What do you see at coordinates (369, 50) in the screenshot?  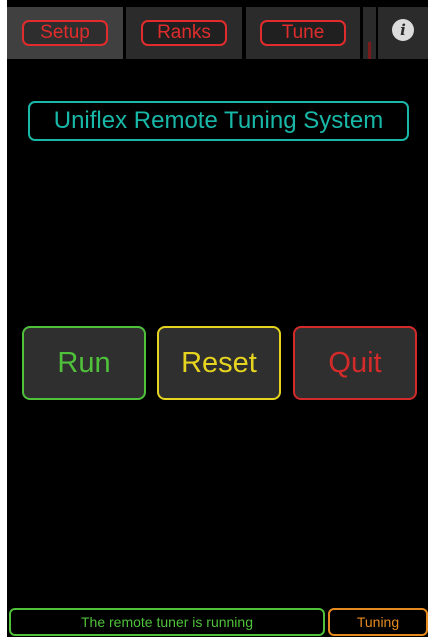 I see `tab-overflow-indicator` at bounding box center [369, 50].